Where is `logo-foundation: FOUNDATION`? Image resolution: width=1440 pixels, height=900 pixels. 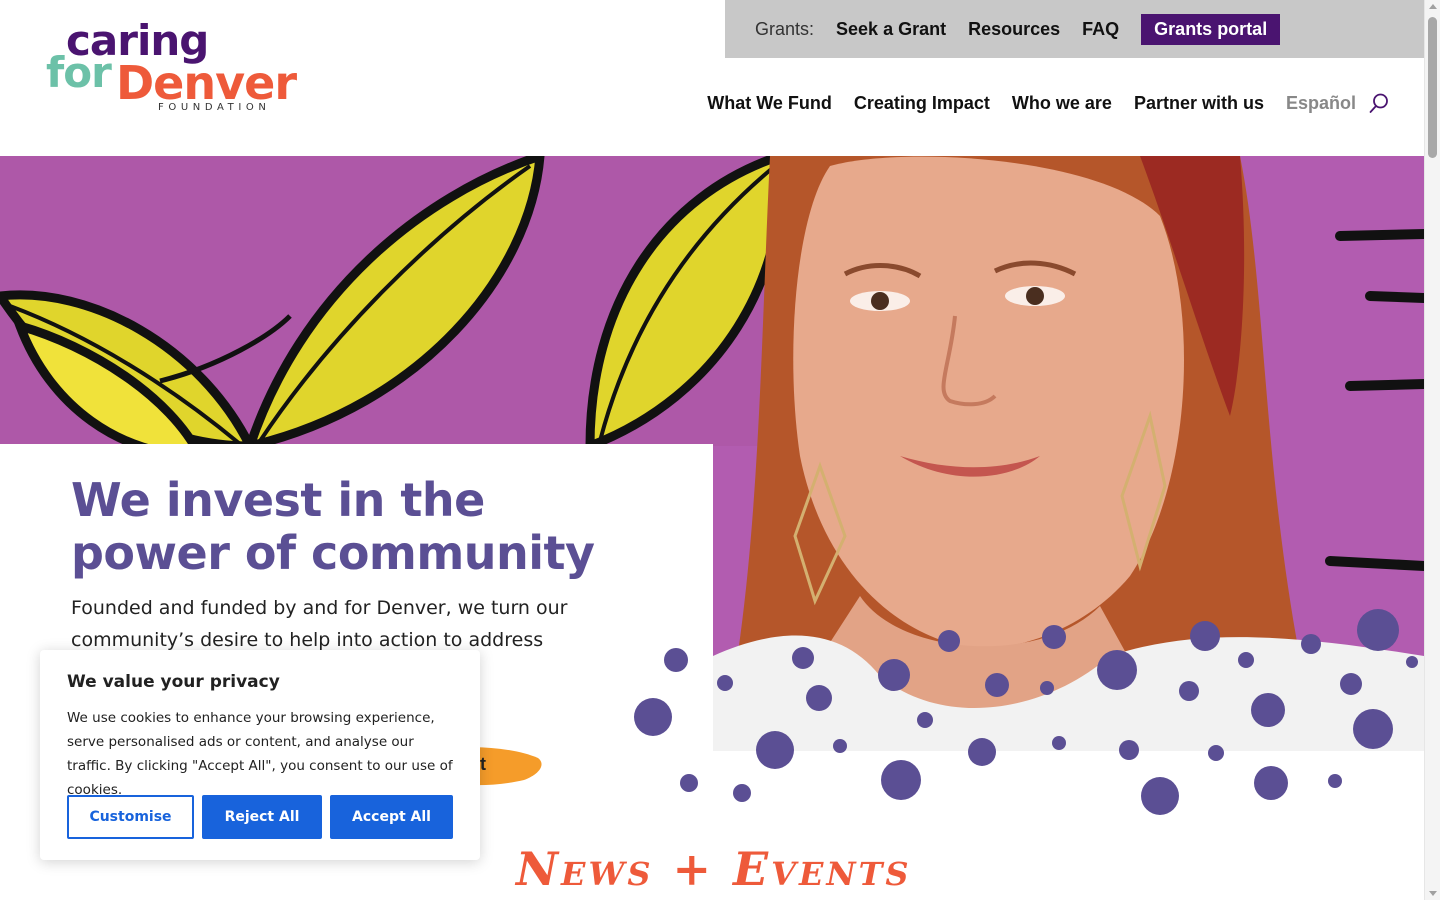 logo-foundation: FOUNDATION is located at coordinates (214, 107).